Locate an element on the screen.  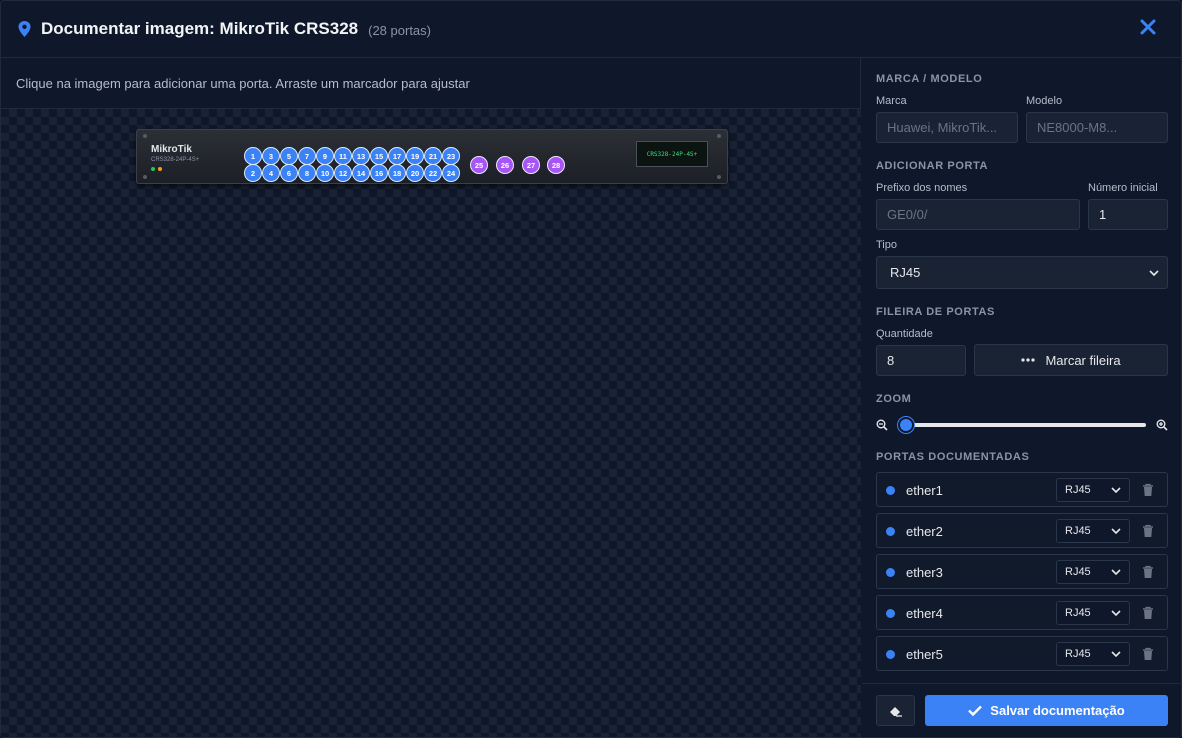
port-marker: 1 is located at coordinates (253, 156).